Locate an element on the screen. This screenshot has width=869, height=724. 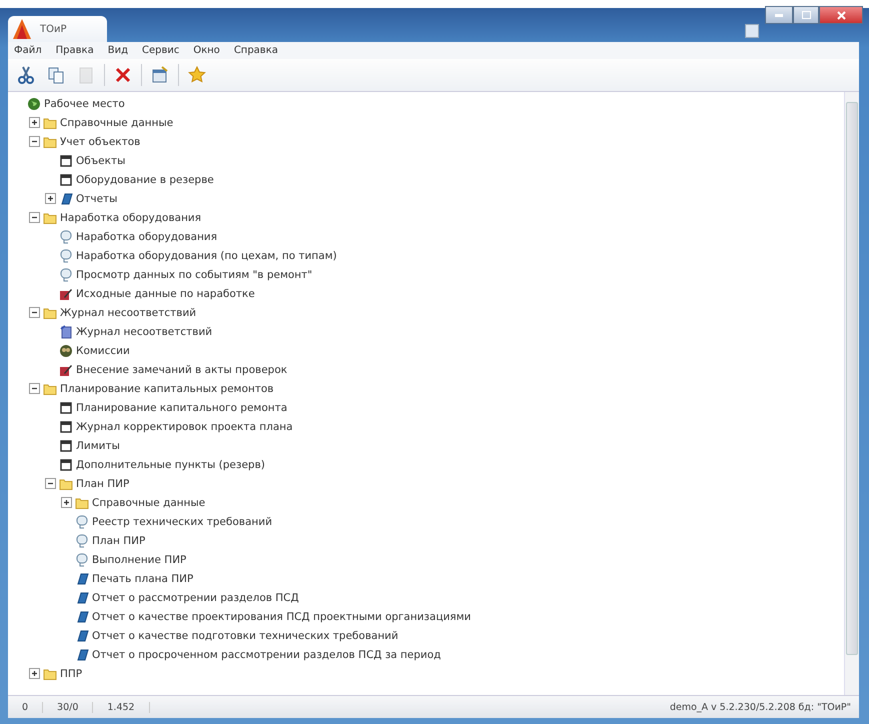
maximize-button is located at coordinates (806, 15).